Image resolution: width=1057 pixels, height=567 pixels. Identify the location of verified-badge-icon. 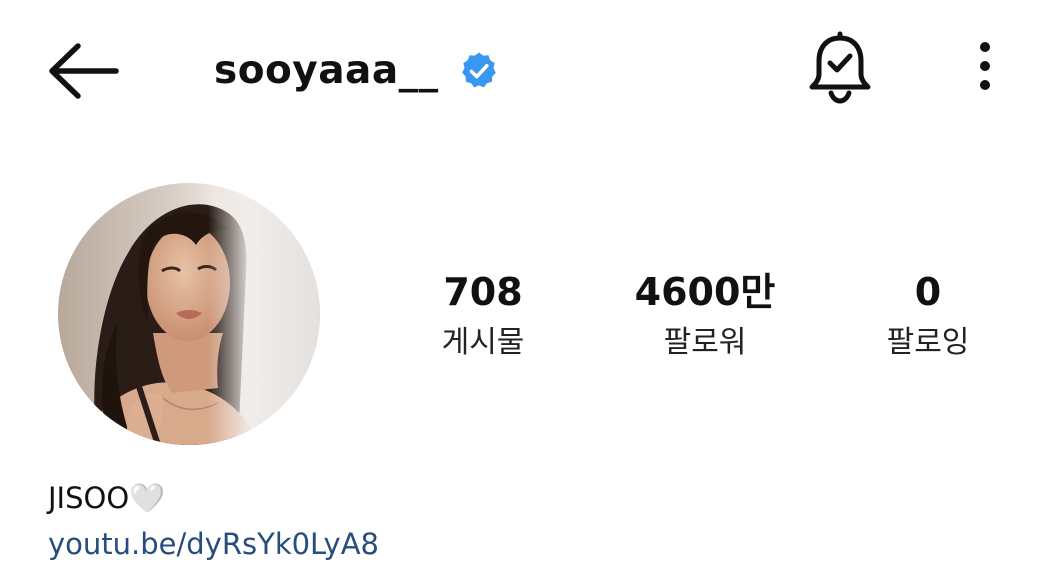
(478, 70).